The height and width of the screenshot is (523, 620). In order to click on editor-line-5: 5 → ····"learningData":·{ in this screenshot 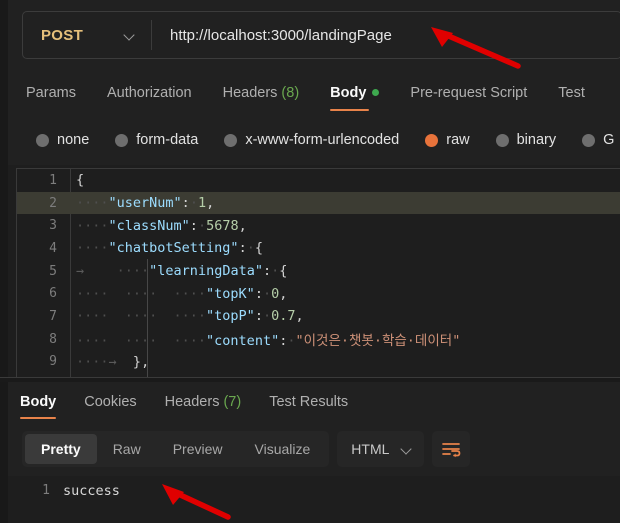, I will do `click(318, 271)`.